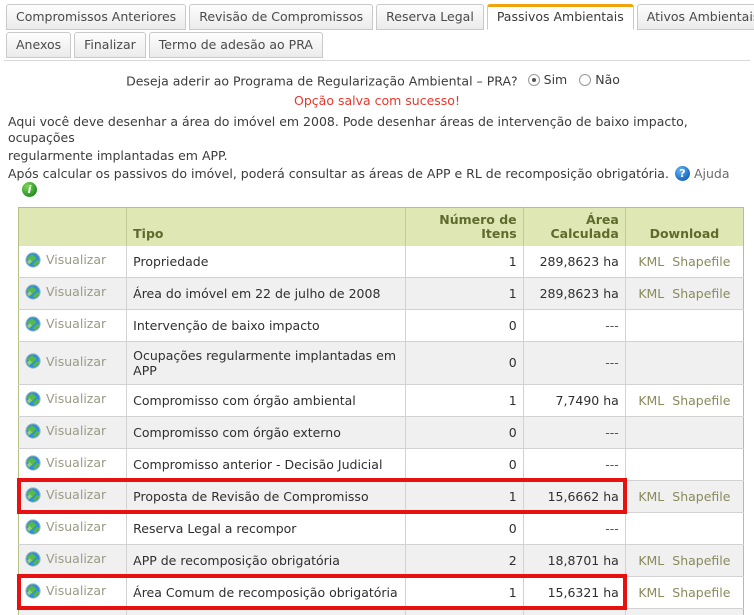 The image size is (754, 615). Describe the element at coordinates (682, 173) in the screenshot. I see `help-question-icon: ?` at that location.